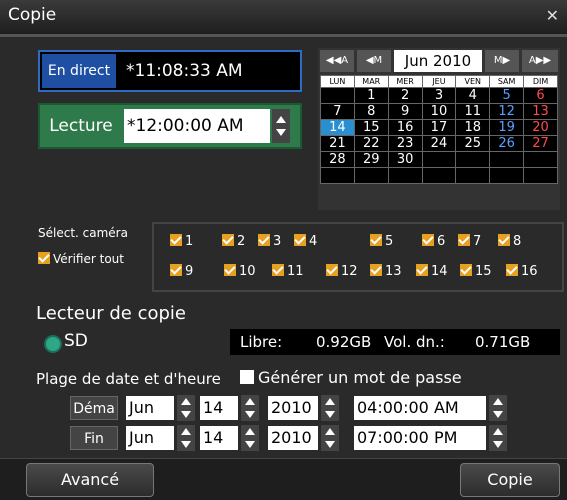 This screenshot has height=500, width=567. What do you see at coordinates (510, 480) in the screenshot?
I see `copy-button: Copie` at bounding box center [510, 480].